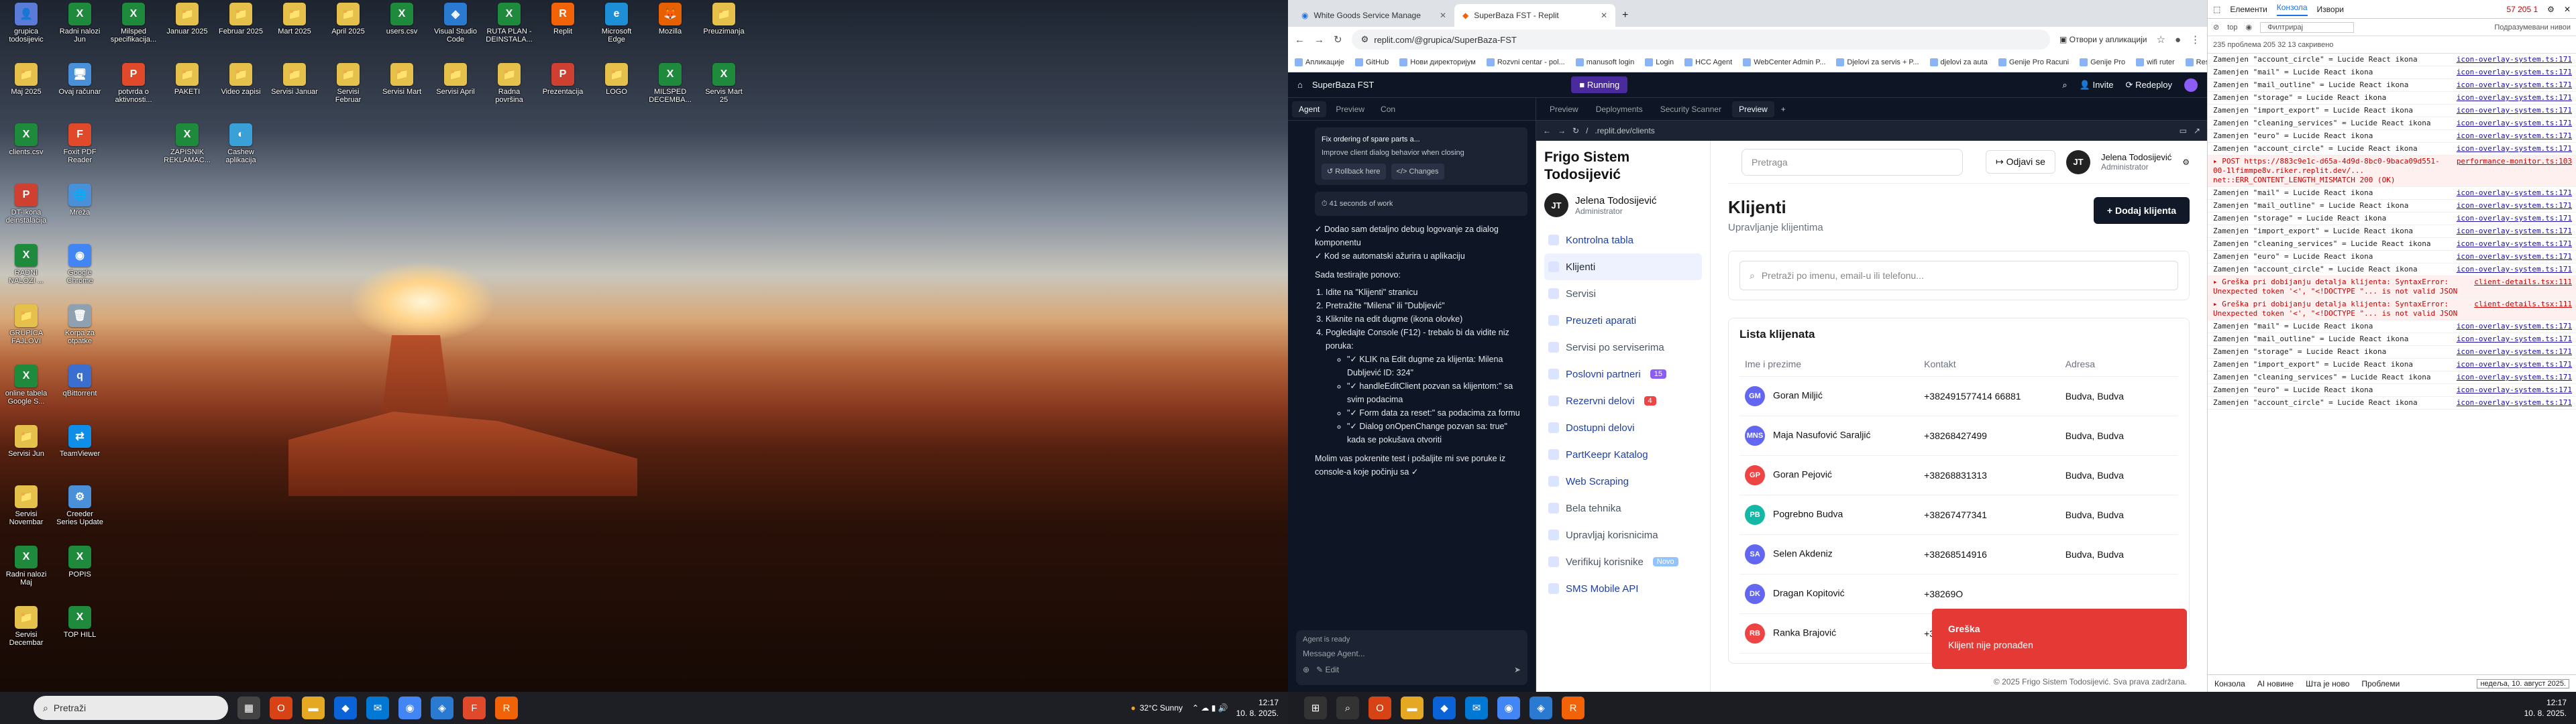 This screenshot has height=724, width=2576. I want to click on bookmark-item: Genije Pro Racuni, so click(2033, 62).